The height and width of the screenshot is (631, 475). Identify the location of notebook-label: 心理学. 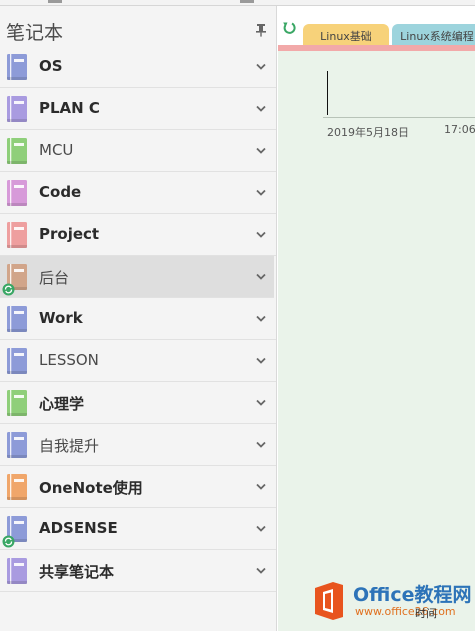
(62, 404).